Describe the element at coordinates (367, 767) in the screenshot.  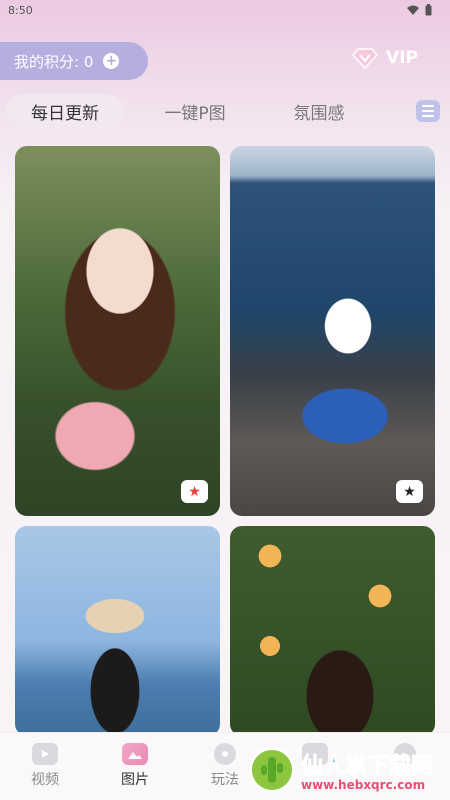
I see `watermark-text: 仙人掌下载网` at that location.